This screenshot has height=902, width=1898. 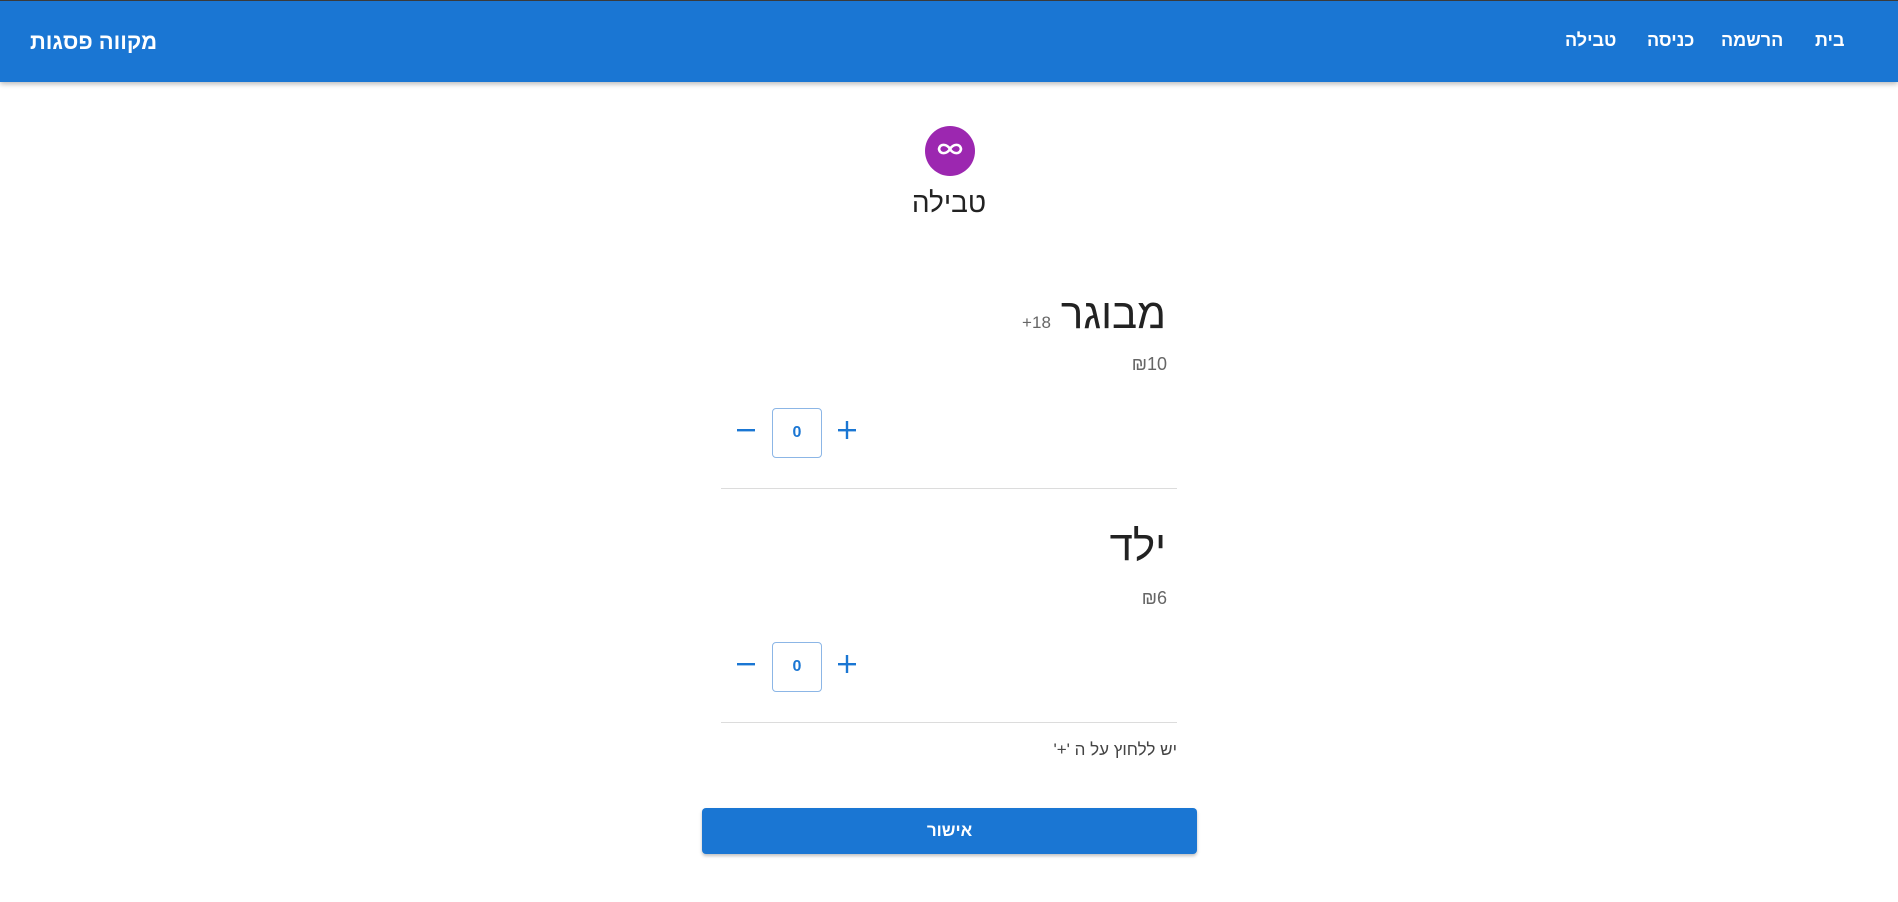 I want to click on item-name: ילד, so click(x=1137, y=545).